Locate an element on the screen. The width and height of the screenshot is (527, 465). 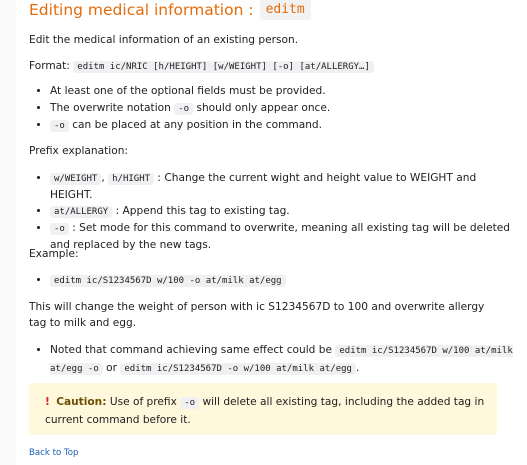
left-margin-strip is located at coordinates (8, 232).